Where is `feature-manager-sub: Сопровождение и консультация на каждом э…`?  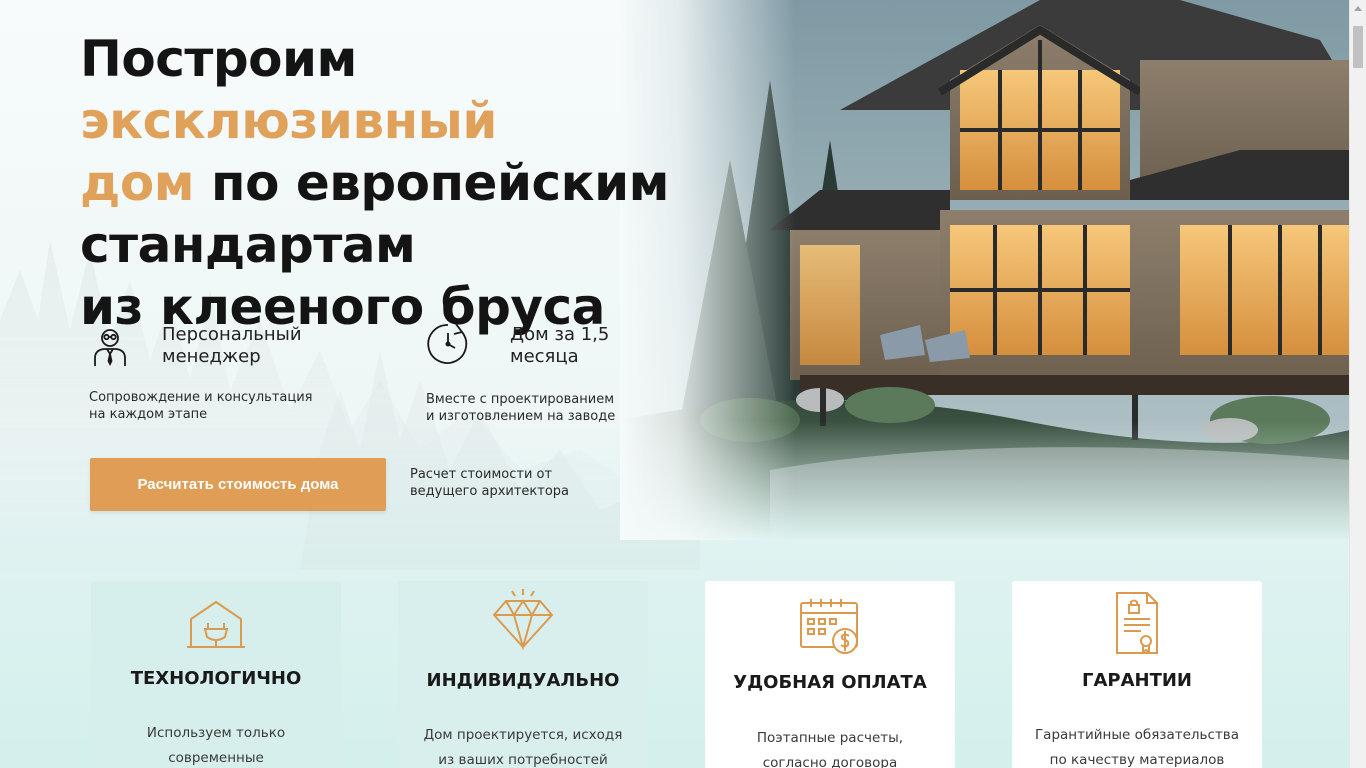 feature-manager-sub: Сопровождение и консультация на каждом э… is located at coordinates (201, 406).